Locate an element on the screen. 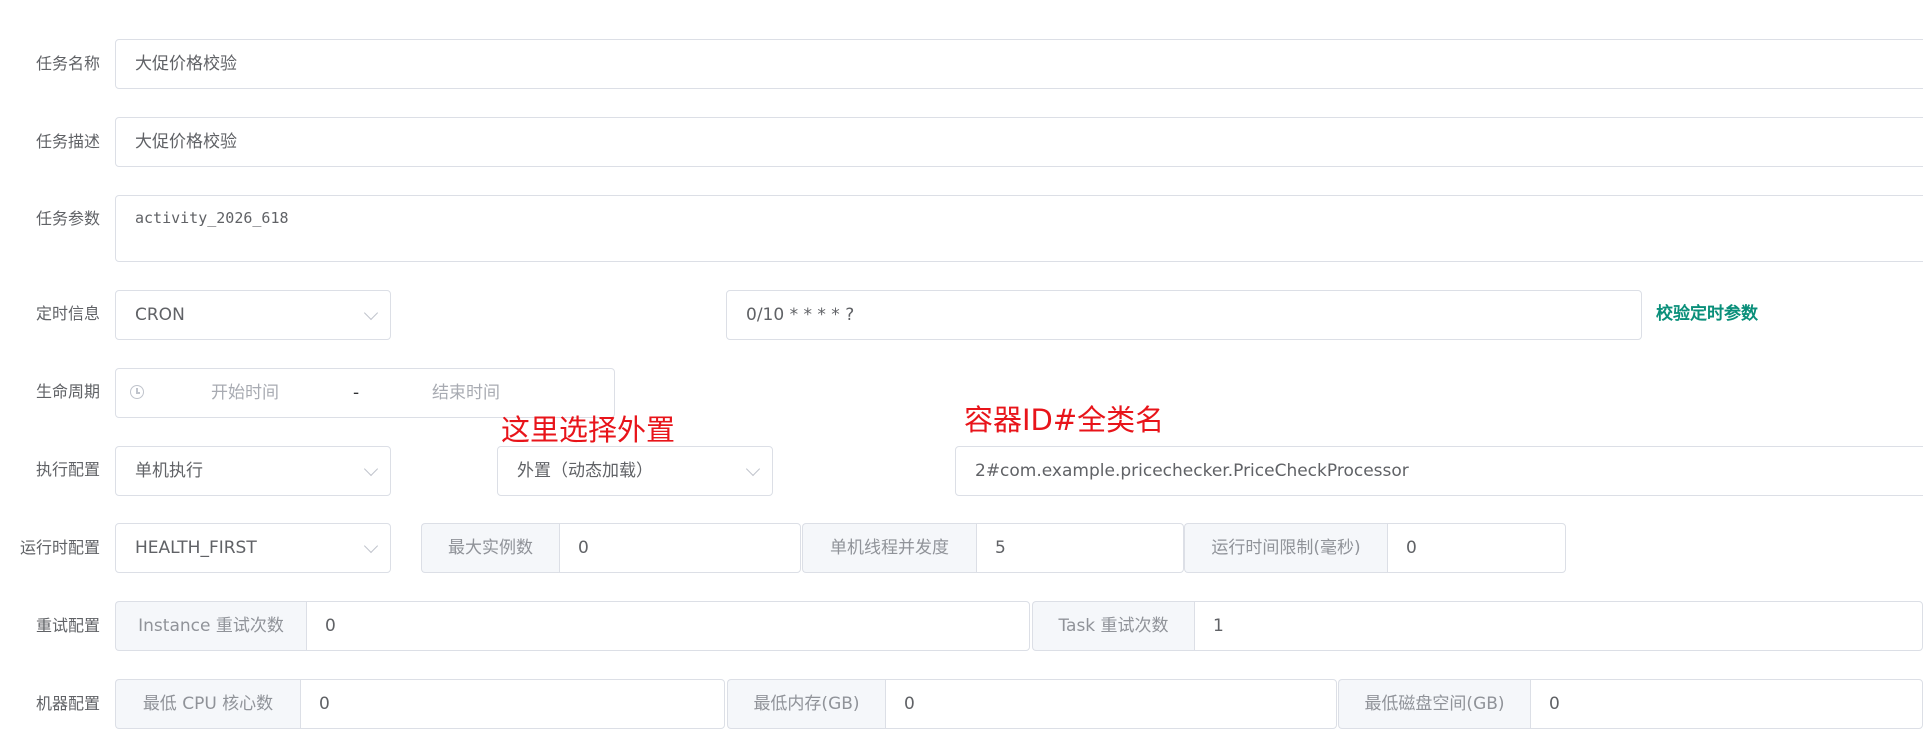  max-instances-group: 最大实例数 0 is located at coordinates (611, 548).